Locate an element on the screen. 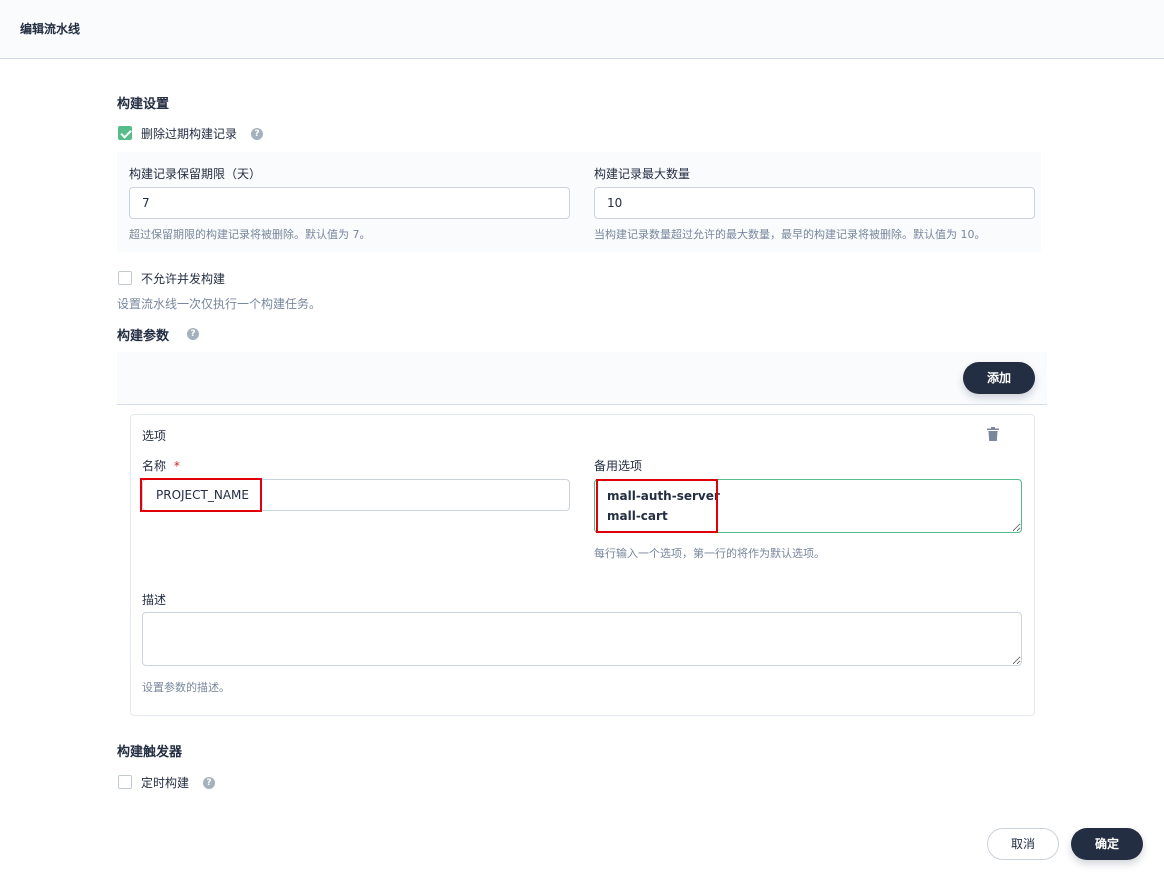 This screenshot has height=875, width=1164. max-records-input is located at coordinates (814, 203).